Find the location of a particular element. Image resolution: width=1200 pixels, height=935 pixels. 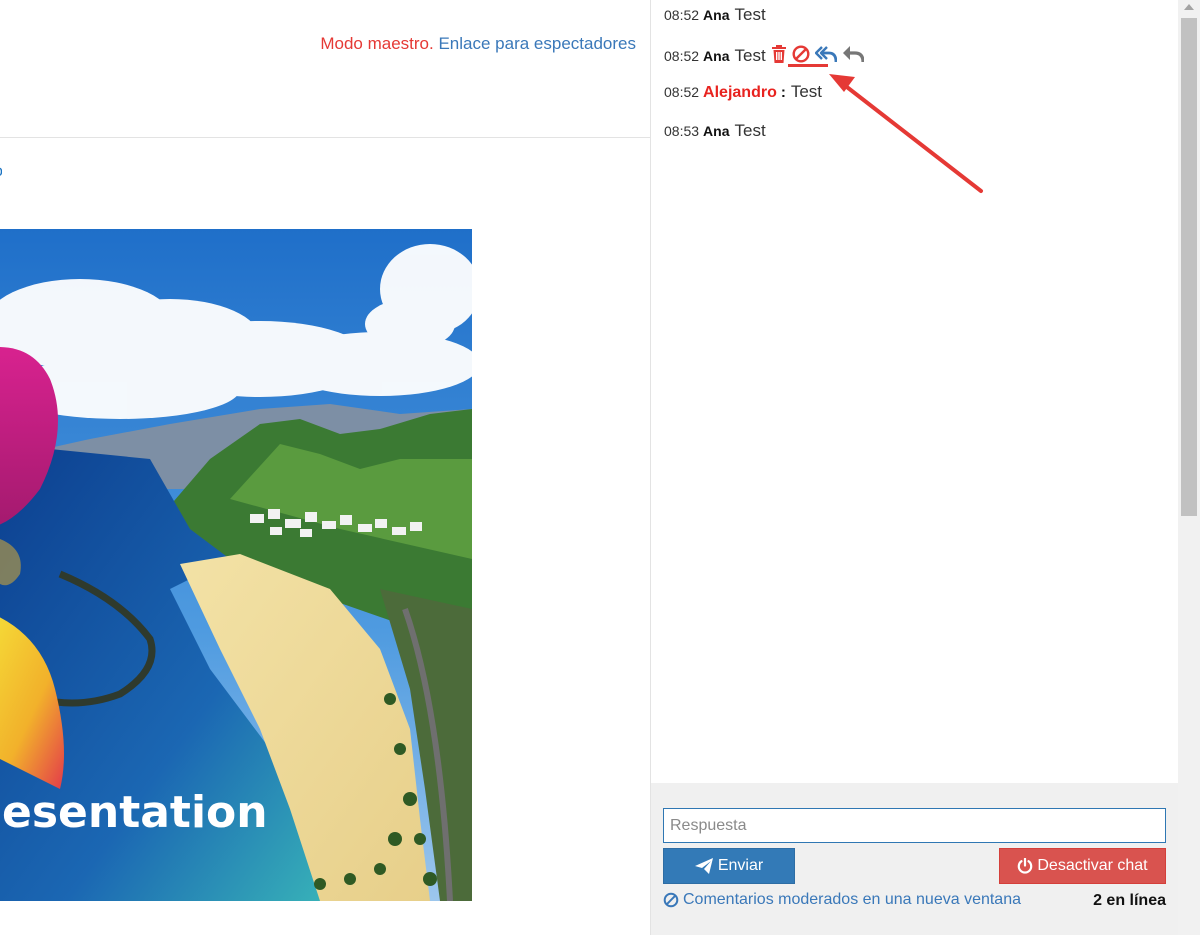

mode-links: Modo maestro. Enlace para espectadores is located at coordinates (478, 44).